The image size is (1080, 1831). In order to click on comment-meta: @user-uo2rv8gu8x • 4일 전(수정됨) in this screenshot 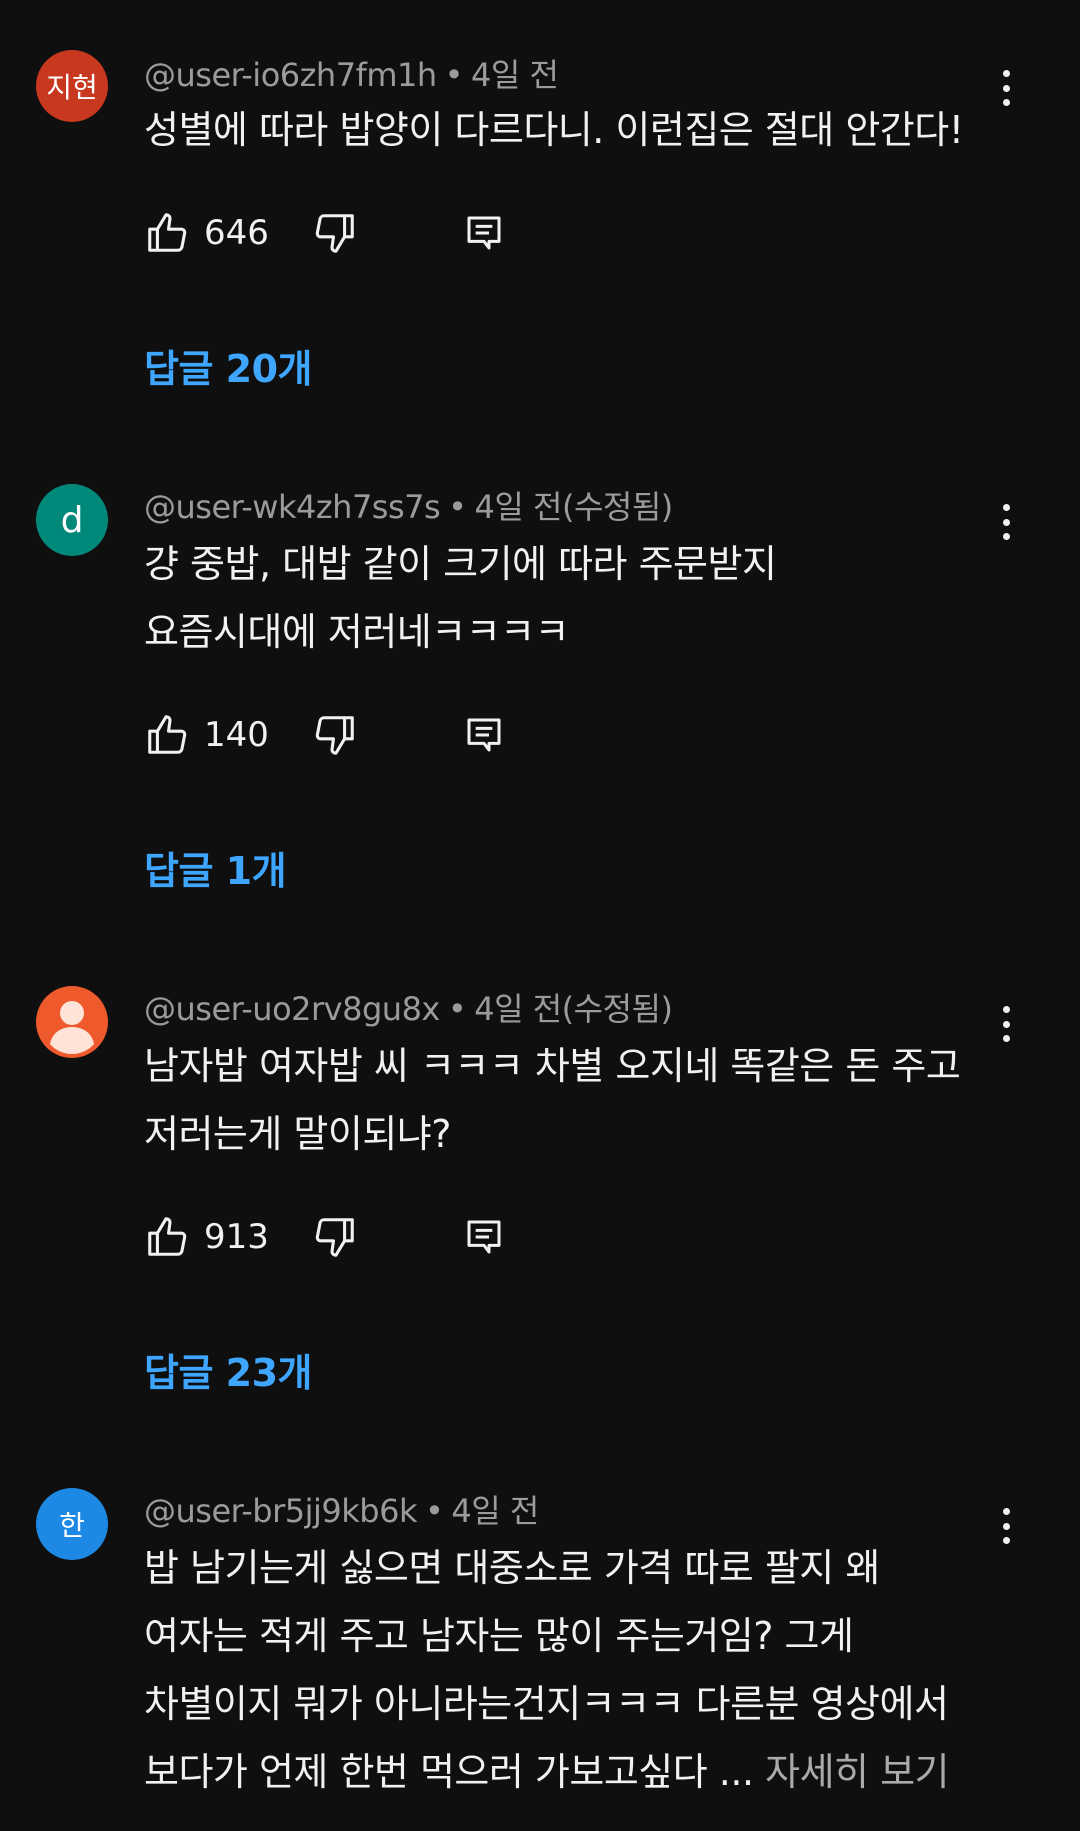, I will do `click(408, 1007)`.